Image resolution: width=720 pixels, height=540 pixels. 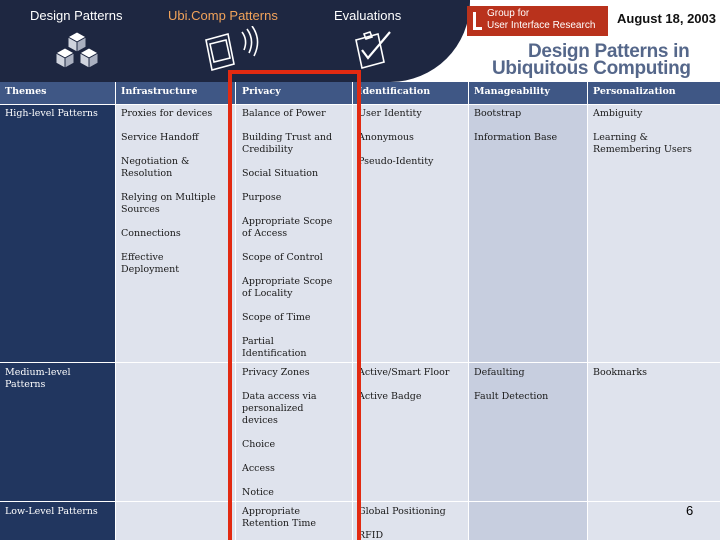 What do you see at coordinates (57, 311) in the screenshot?
I see `row-label-column` at bounding box center [57, 311].